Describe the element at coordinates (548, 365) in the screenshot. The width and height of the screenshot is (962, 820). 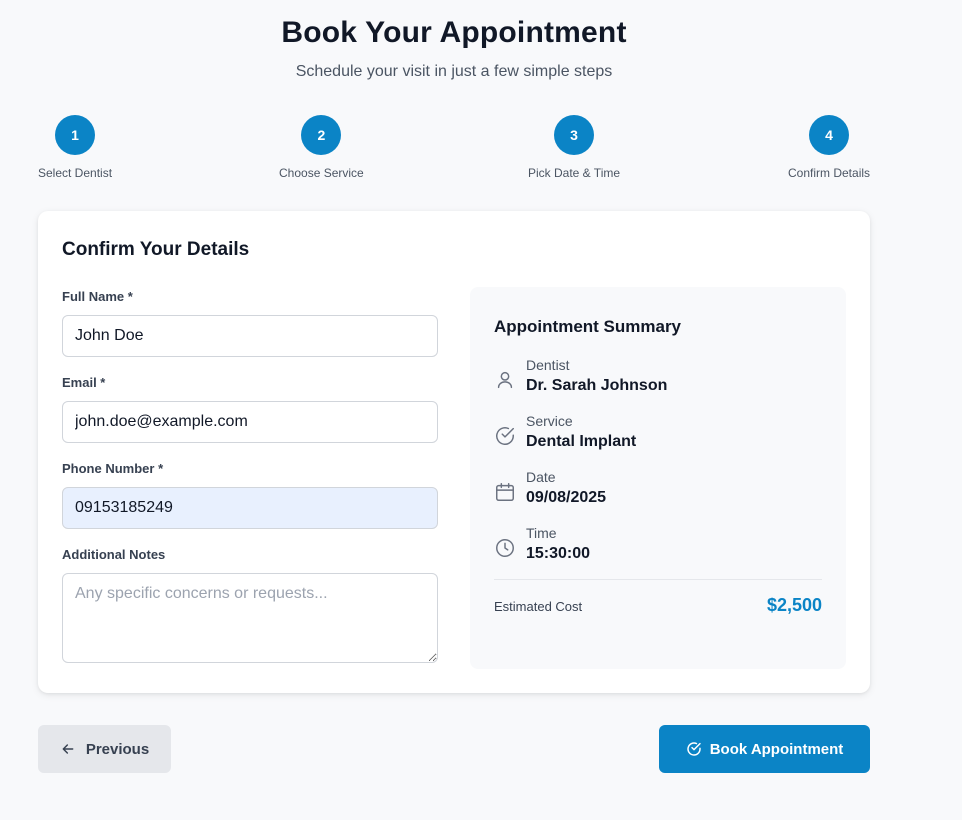
I see `summary-label: Dentist` at that location.